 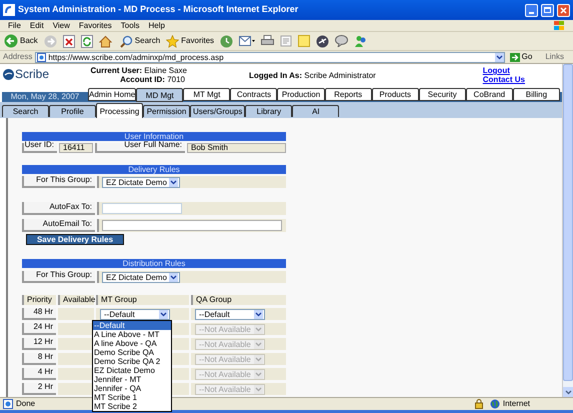 What do you see at coordinates (301, 94) in the screenshot?
I see `main-tab: Production` at bounding box center [301, 94].